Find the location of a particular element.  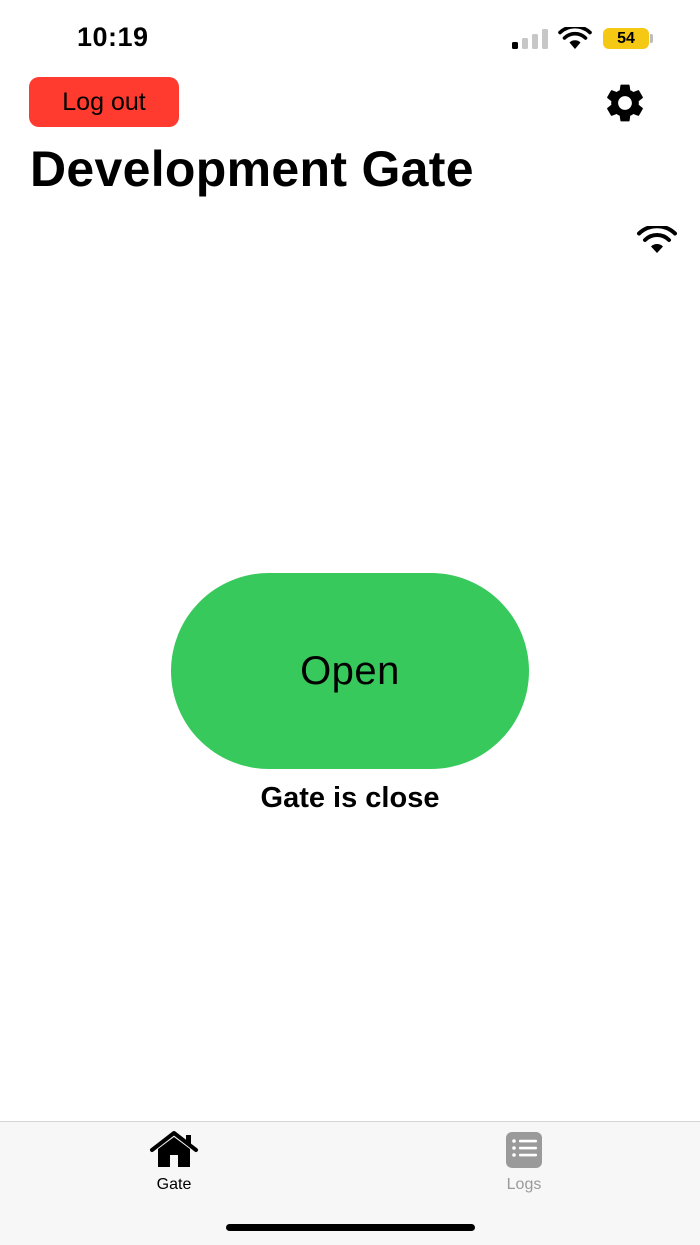

list-icon is located at coordinates (524, 1150).